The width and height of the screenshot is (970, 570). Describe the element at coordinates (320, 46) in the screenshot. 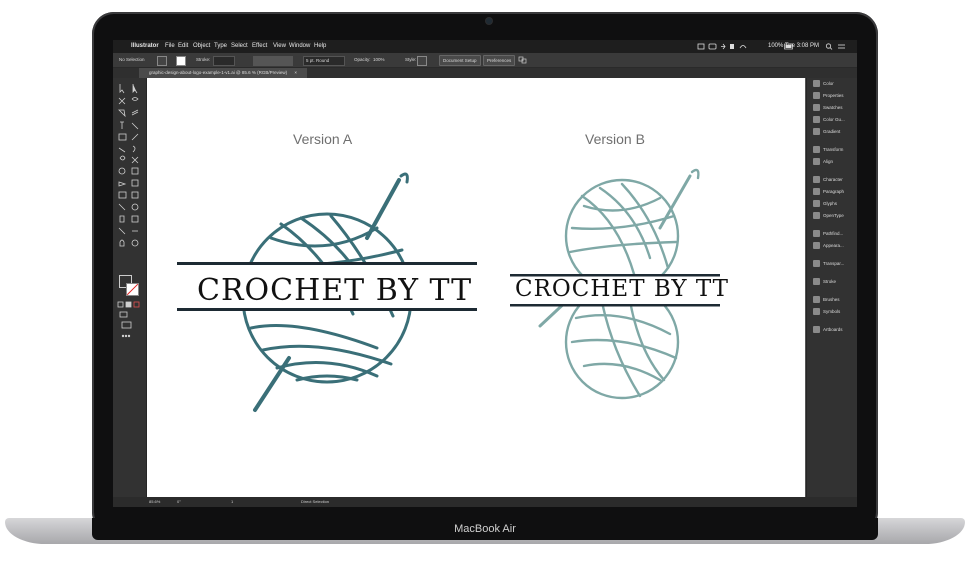

I see `menu-help: Help` at that location.